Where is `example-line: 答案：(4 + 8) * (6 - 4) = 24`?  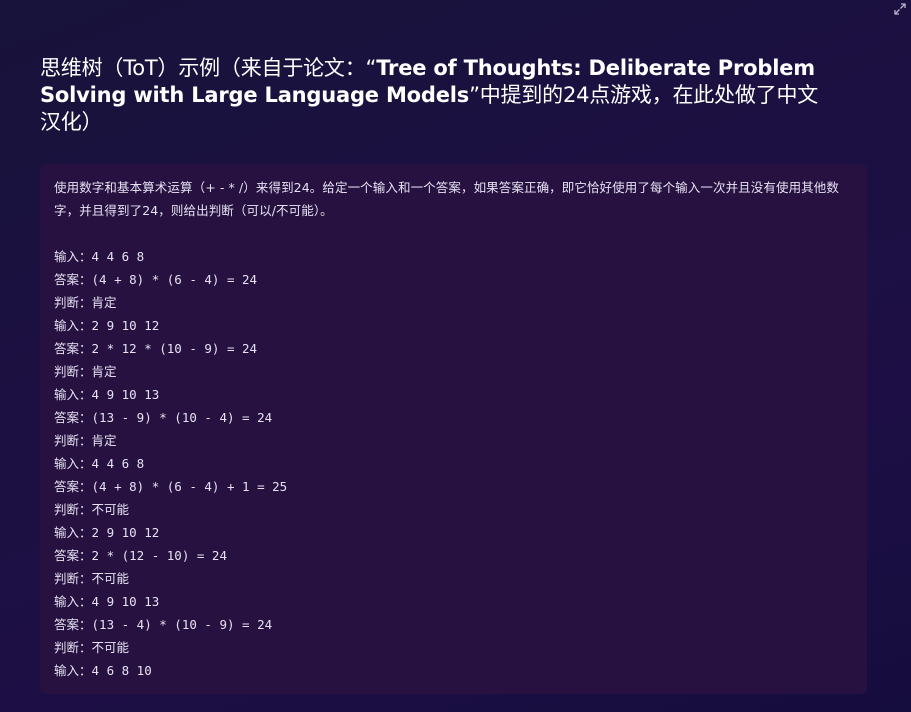
example-line: 答案：(4 + 8) * (6 - 4) = 24 is located at coordinates (453, 279).